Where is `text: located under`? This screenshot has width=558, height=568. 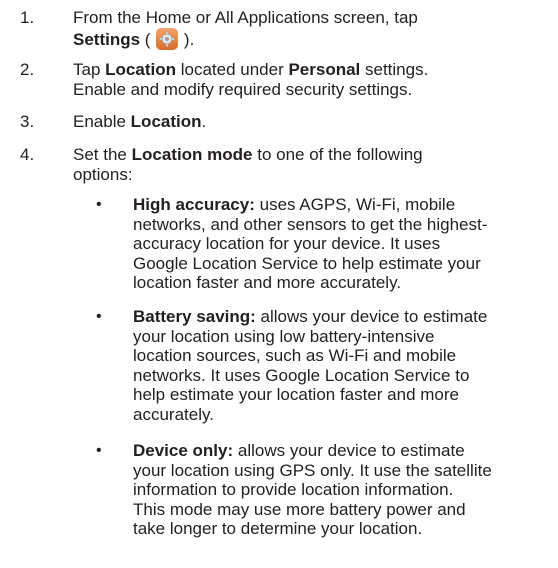
text: located under is located at coordinates (232, 69).